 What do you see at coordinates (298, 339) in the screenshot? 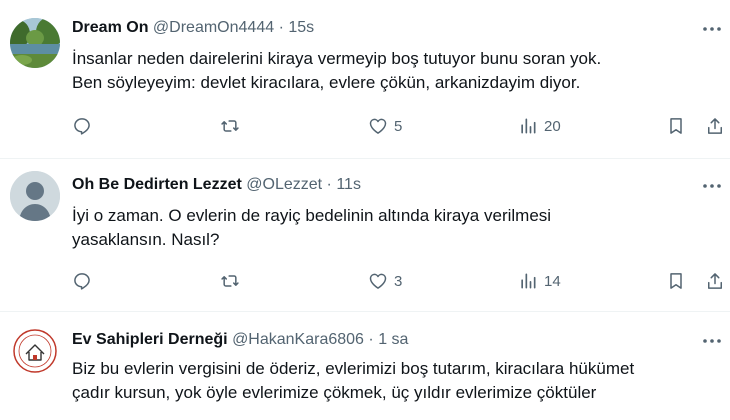
I see `author-handle: @HakanKara6806` at bounding box center [298, 339].